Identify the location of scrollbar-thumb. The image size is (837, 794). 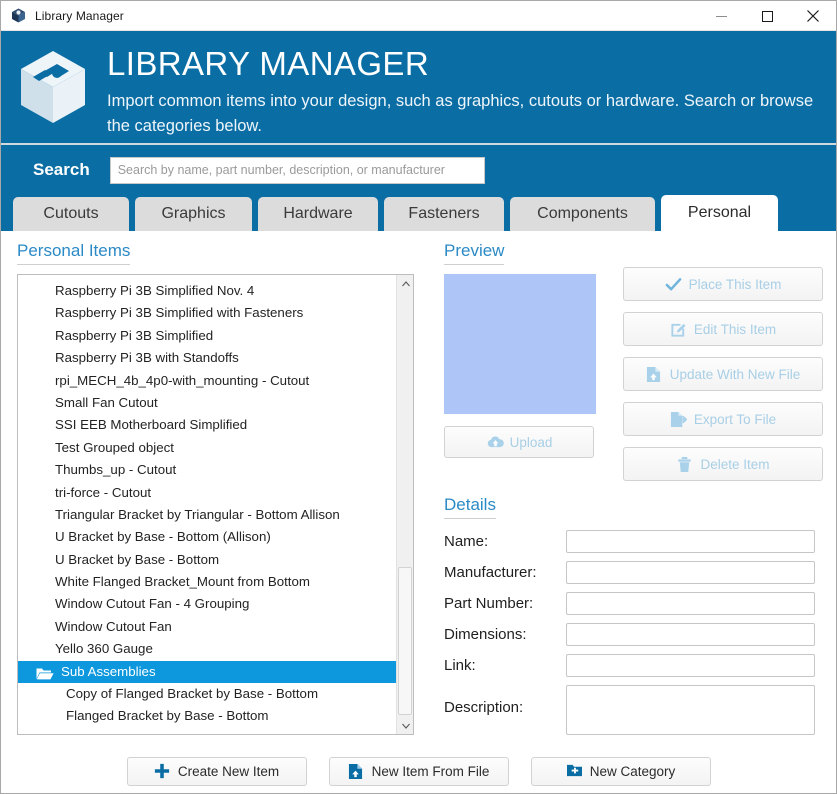
(405, 641).